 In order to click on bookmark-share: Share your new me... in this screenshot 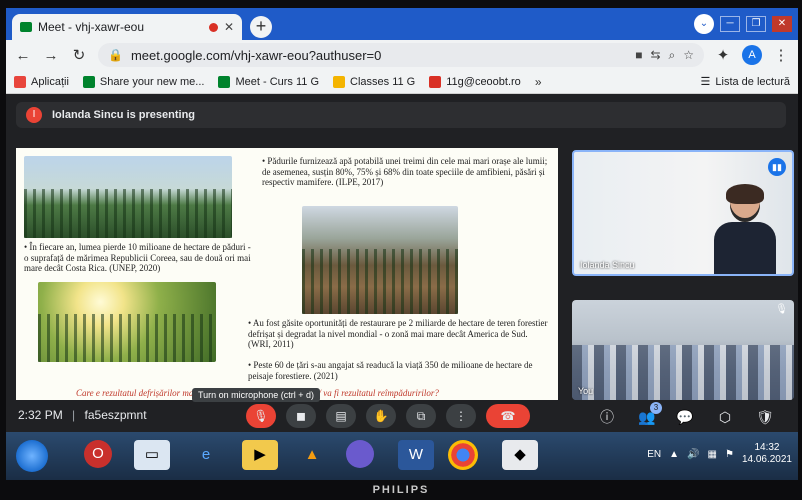, I will do `click(143, 81)`.